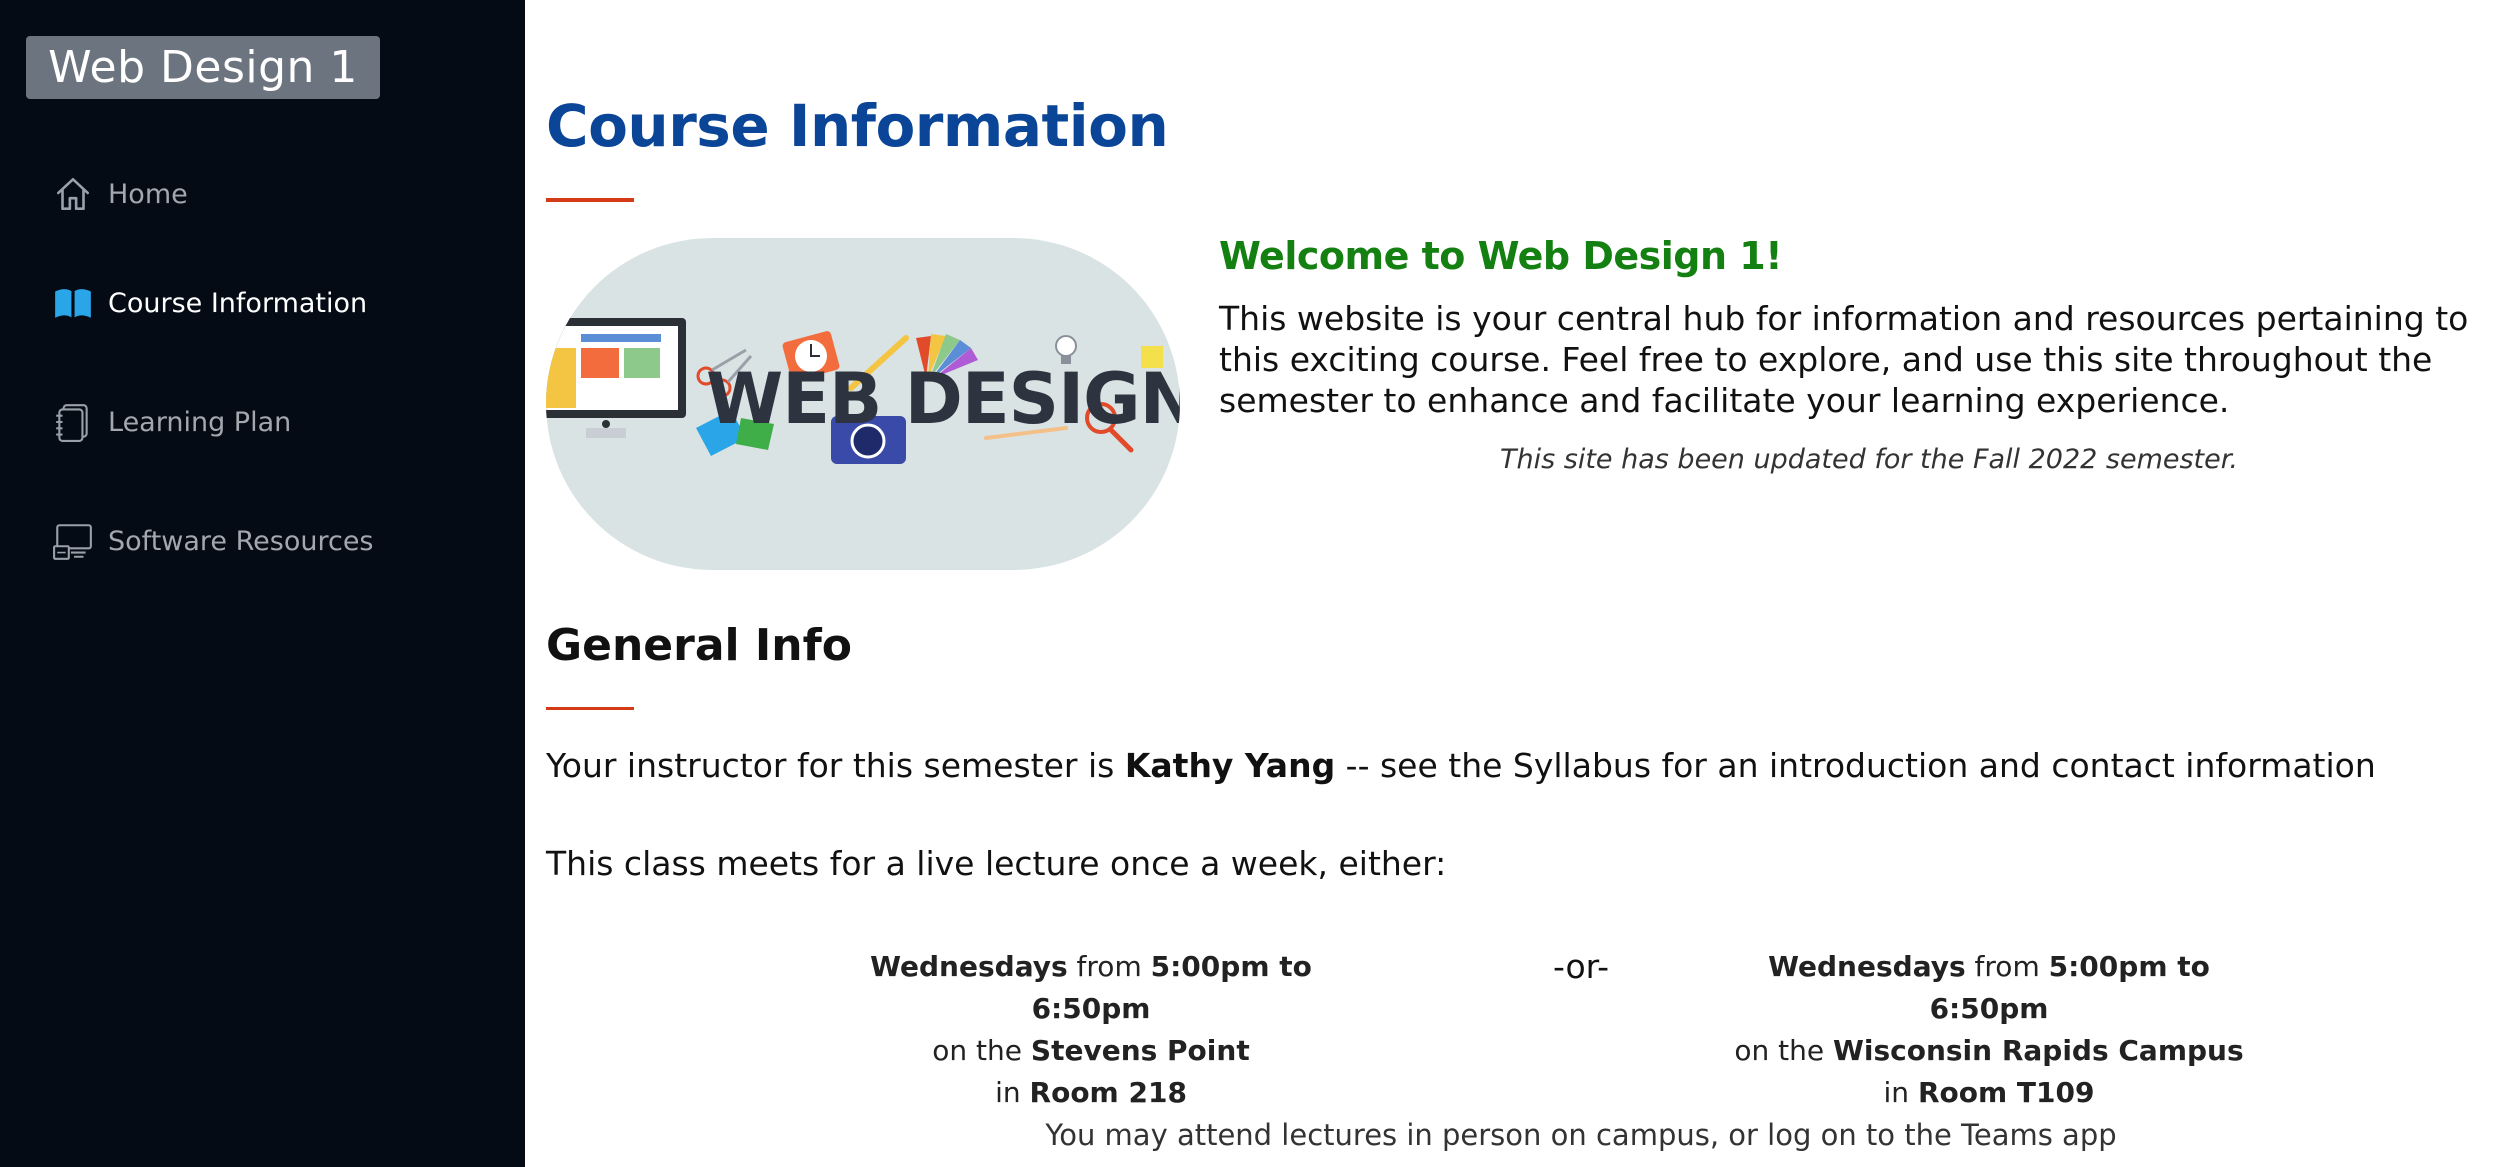 Image resolution: width=2519 pixels, height=1167 pixels. What do you see at coordinates (857, 126) in the screenshot?
I see `page-title: Course Information` at bounding box center [857, 126].